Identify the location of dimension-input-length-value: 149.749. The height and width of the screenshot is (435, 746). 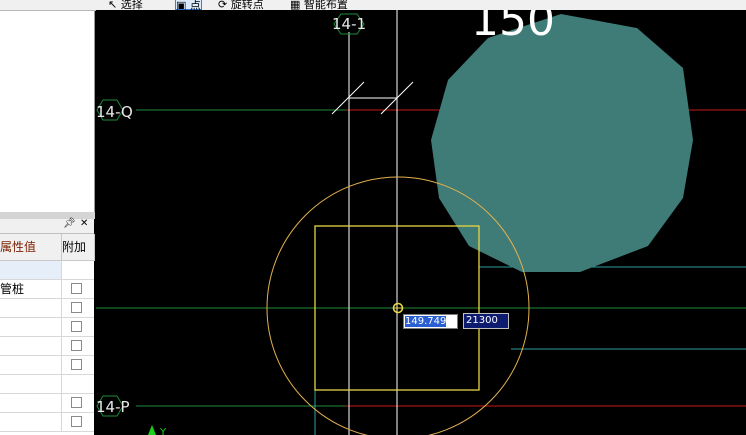
(426, 321).